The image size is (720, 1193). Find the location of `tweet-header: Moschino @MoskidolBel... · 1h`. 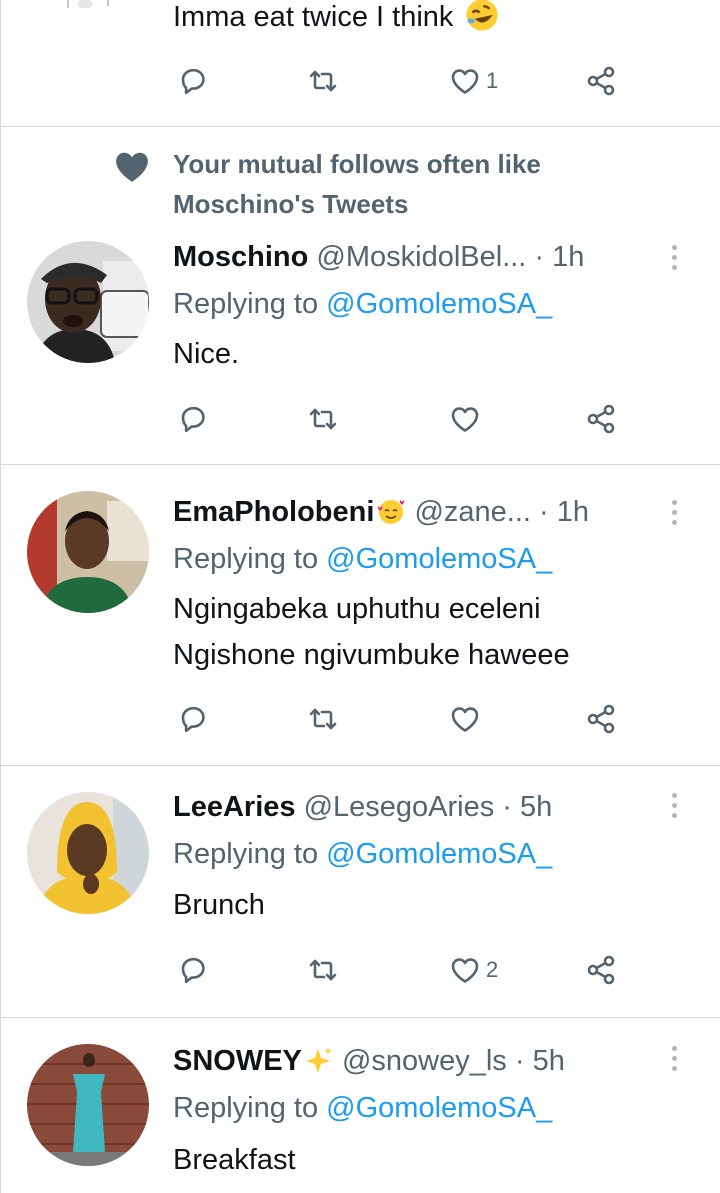

tweet-header: Moschino @MoskidolBel... · 1h is located at coordinates (416, 257).